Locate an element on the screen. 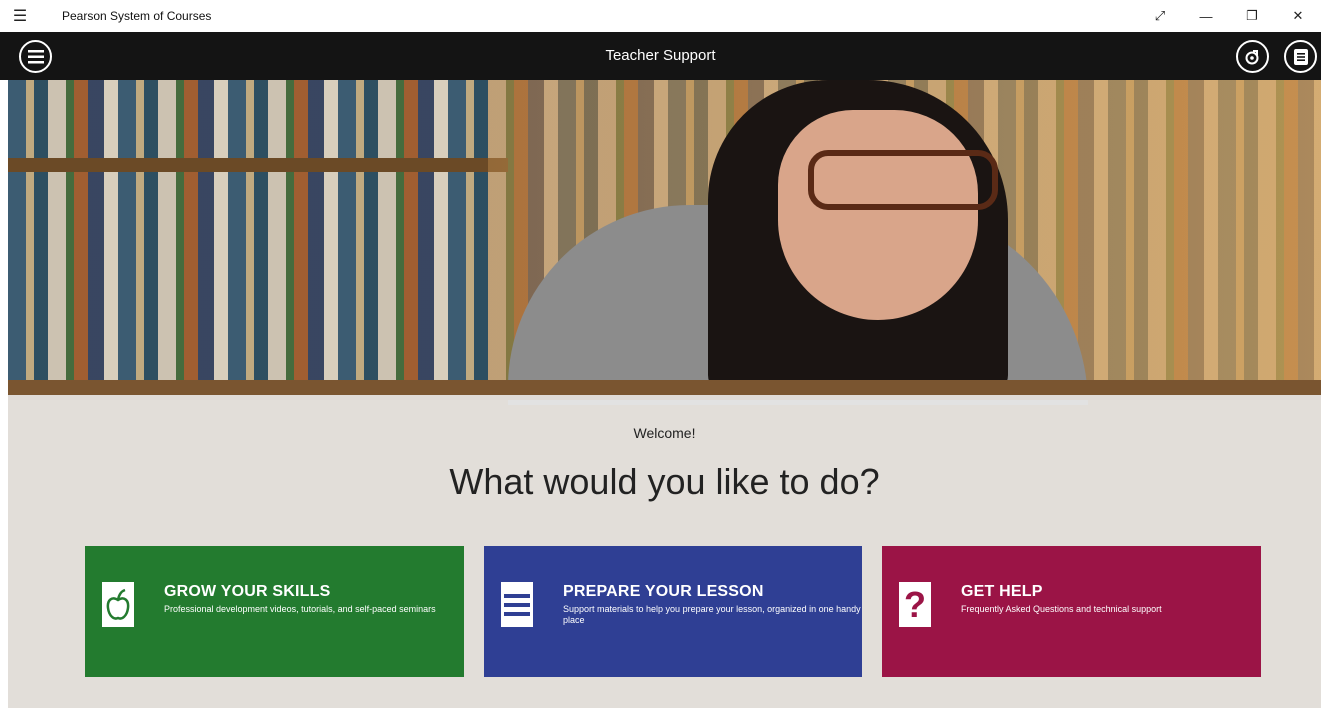 The image size is (1321, 708). app-header: Teacher Support is located at coordinates (660, 56).